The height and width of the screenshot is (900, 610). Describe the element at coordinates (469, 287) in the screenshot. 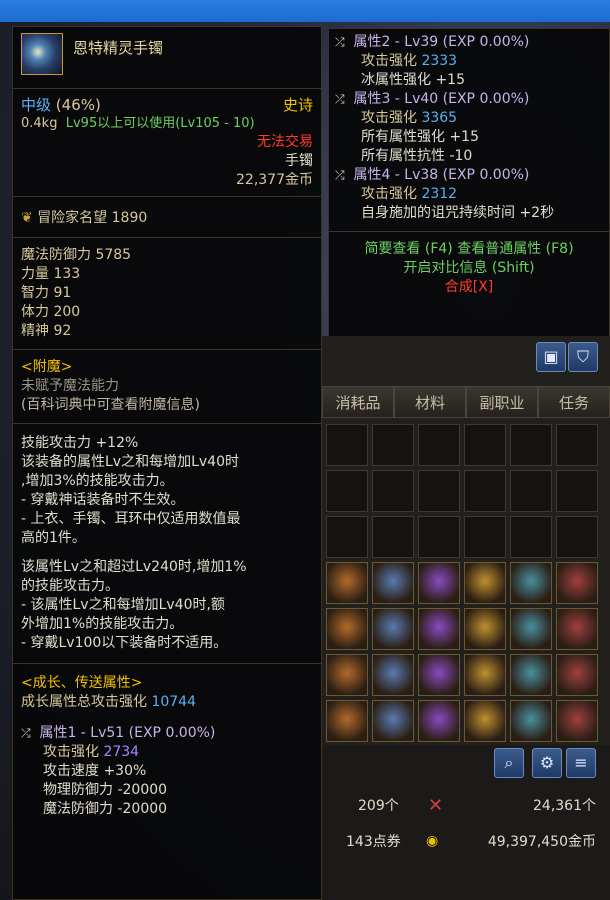

I see `hint-combine: 合成[X]` at that location.